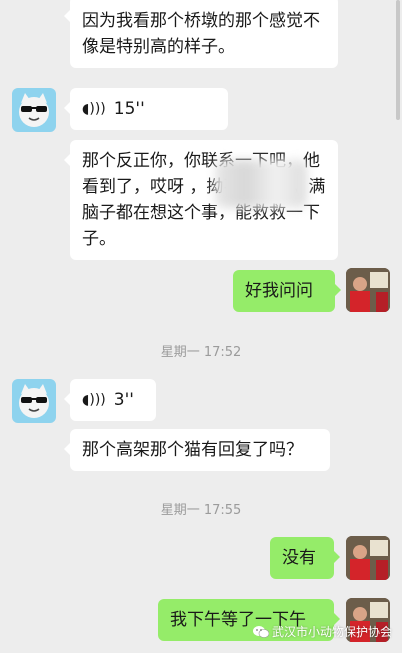  I want to click on outgoing-message: 没有, so click(305, 558).